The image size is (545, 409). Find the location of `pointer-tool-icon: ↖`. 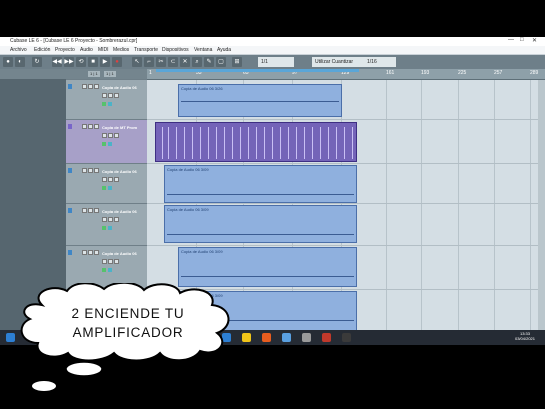

pointer-tool-icon: ↖ is located at coordinates (137, 62).